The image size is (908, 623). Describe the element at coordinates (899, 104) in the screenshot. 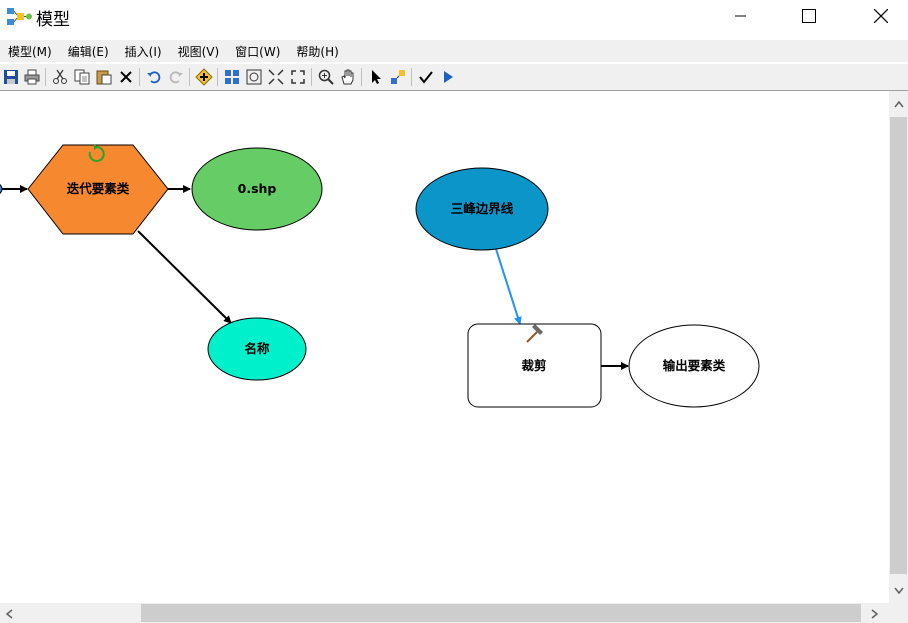

I see `scroll-up-icon` at that location.